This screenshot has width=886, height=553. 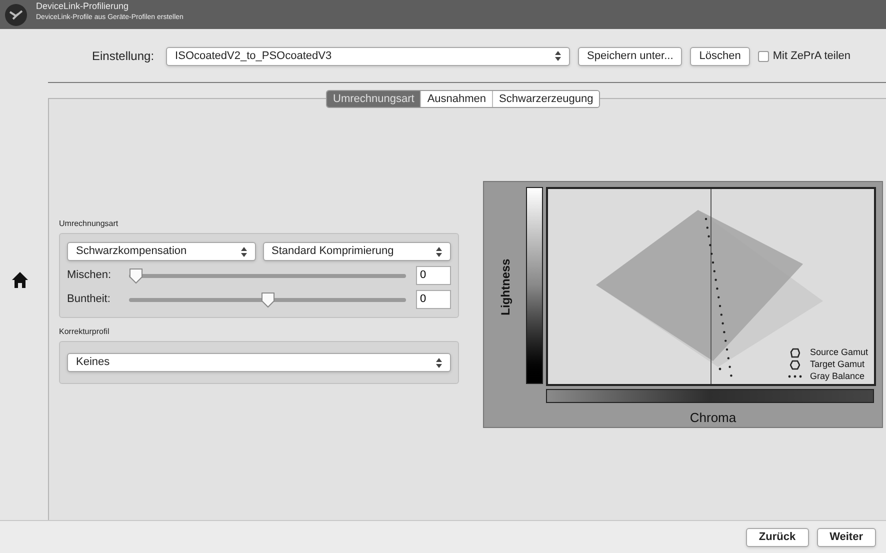 What do you see at coordinates (89, 224) in the screenshot?
I see `section-title: Umrechnungsart` at bounding box center [89, 224].